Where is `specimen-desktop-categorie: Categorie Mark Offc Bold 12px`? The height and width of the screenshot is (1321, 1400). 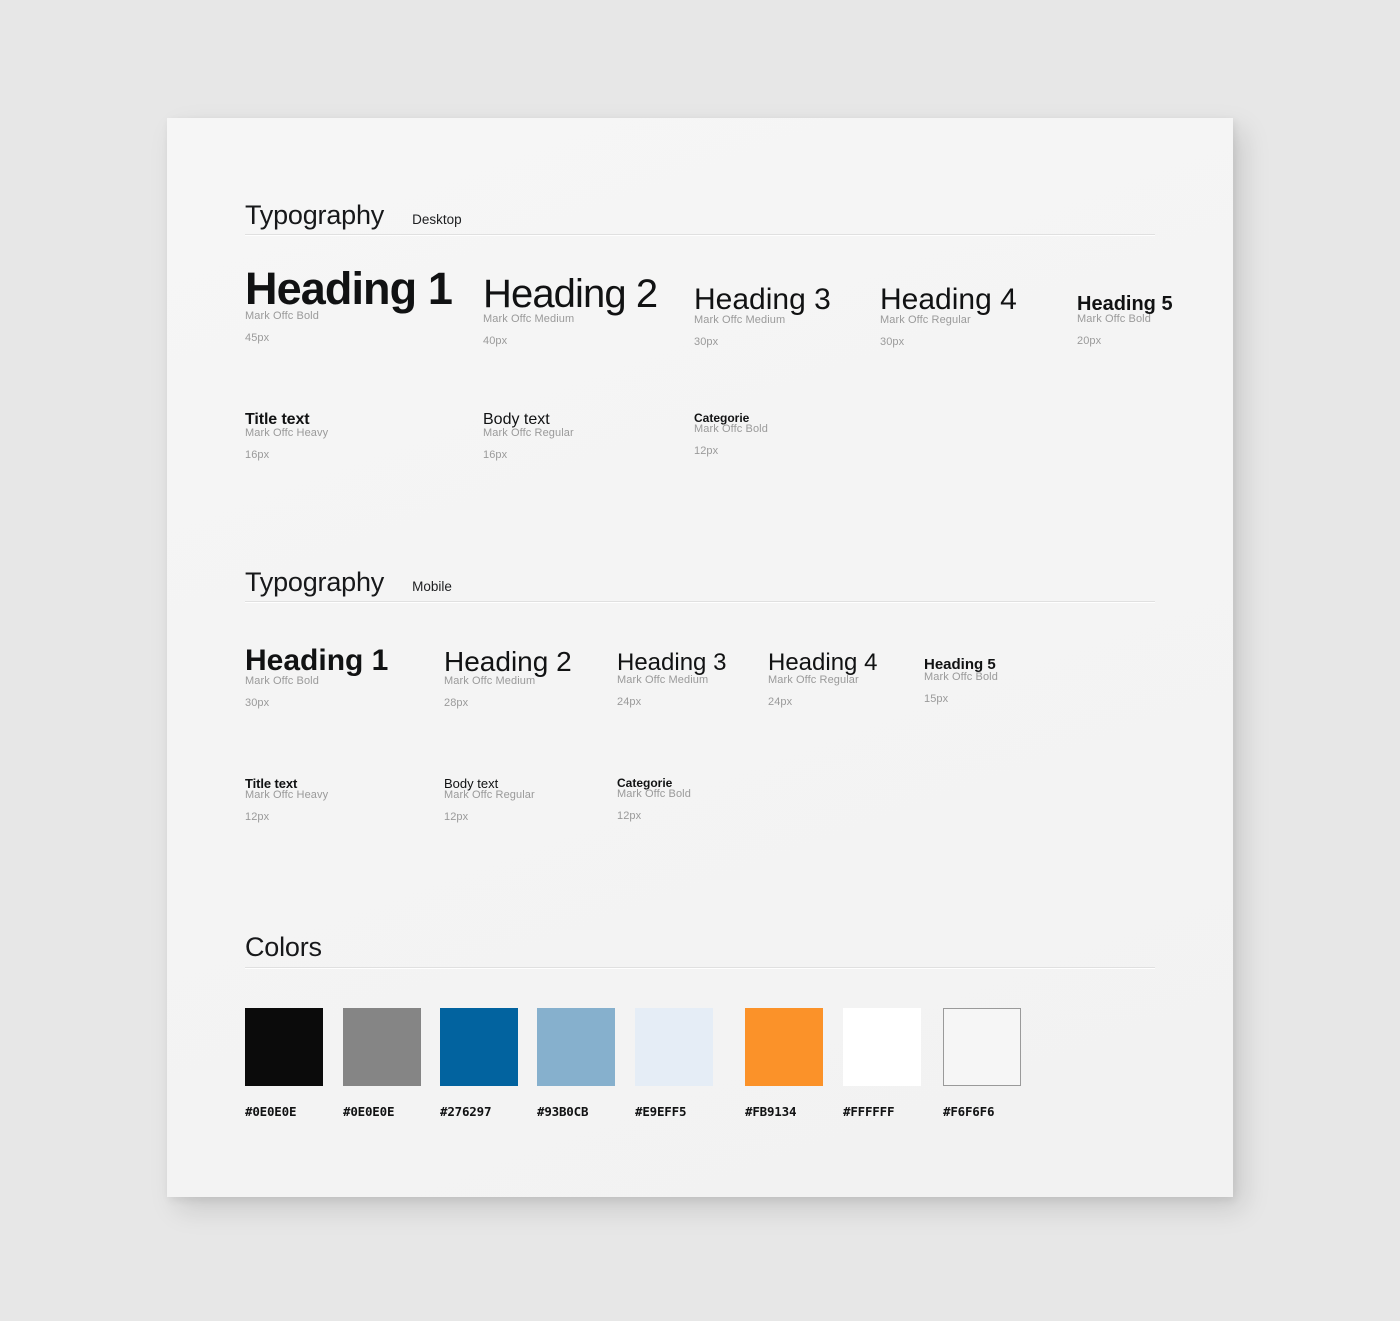
specimen-desktop-categorie: Categorie Mark Offc Bold 12px is located at coordinates (731, 434).